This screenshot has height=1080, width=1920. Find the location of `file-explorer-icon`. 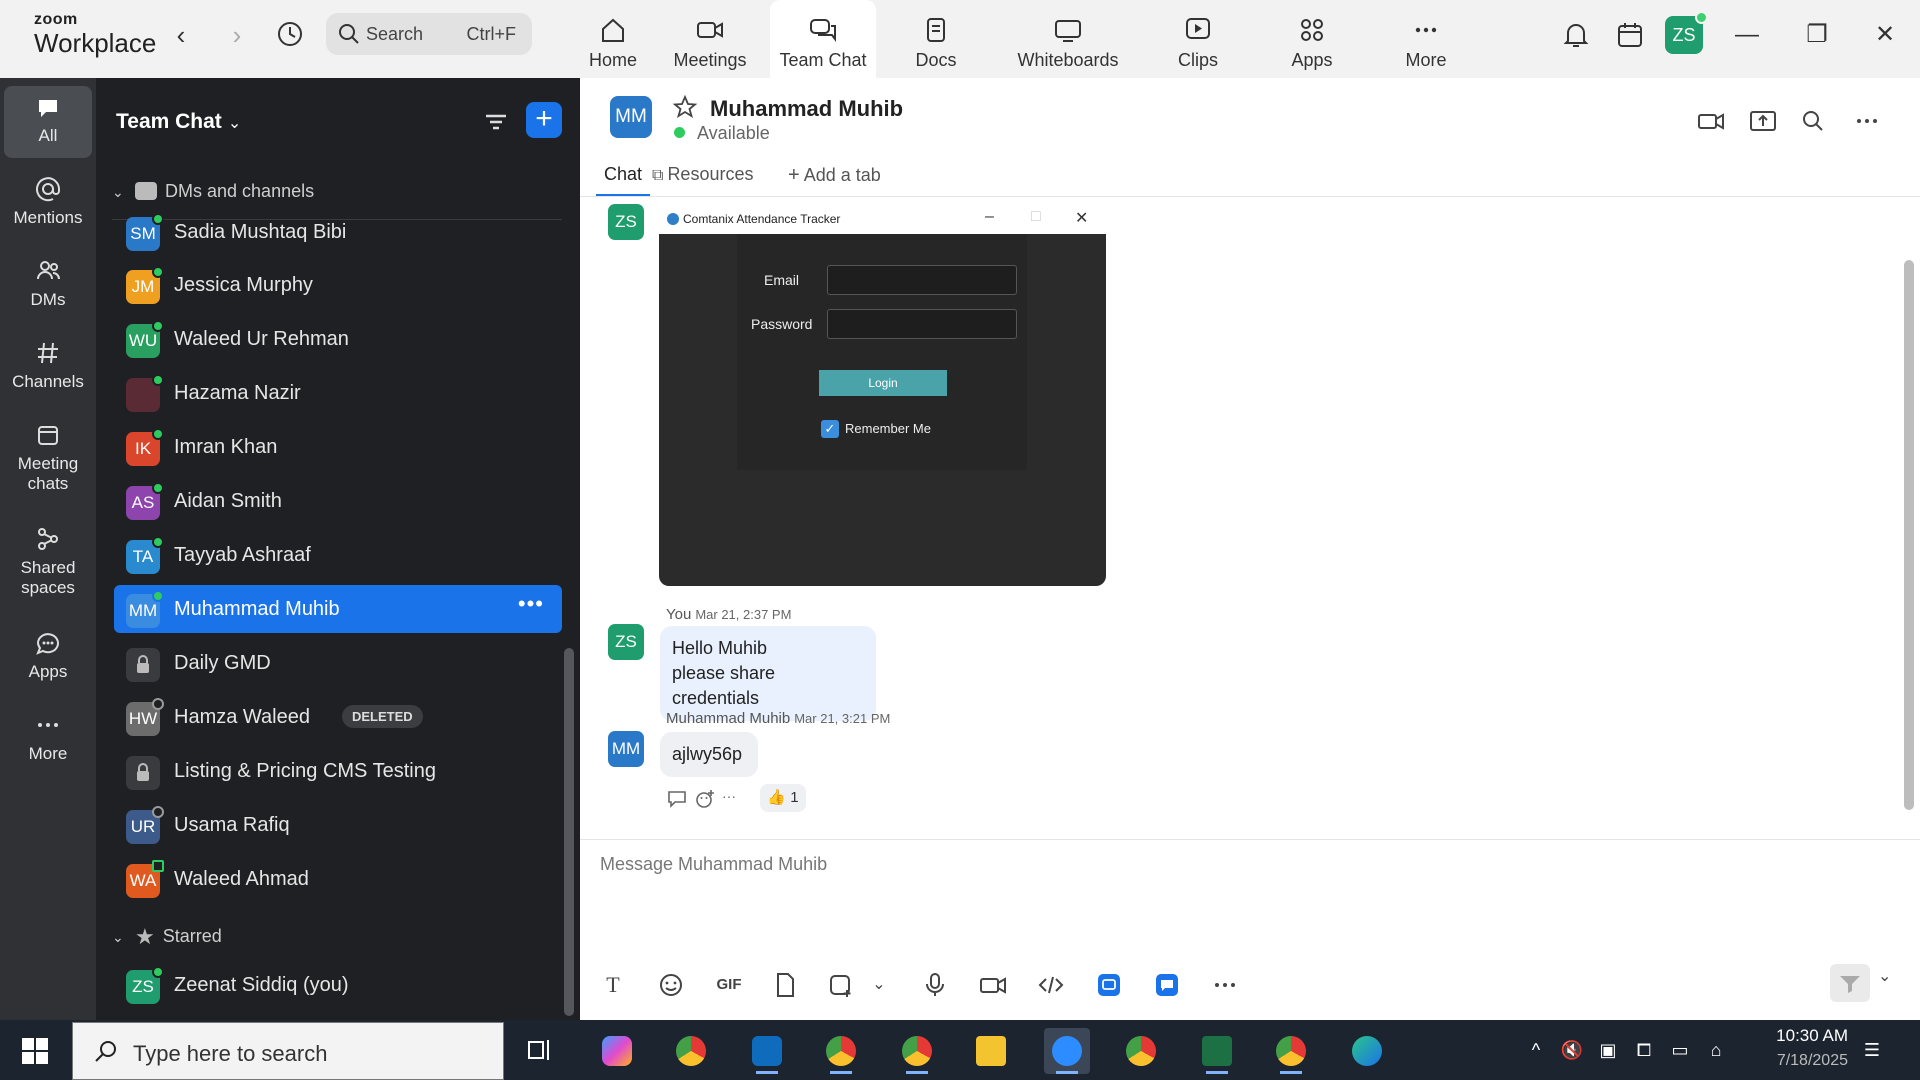

file-explorer-icon is located at coordinates (991, 1051).